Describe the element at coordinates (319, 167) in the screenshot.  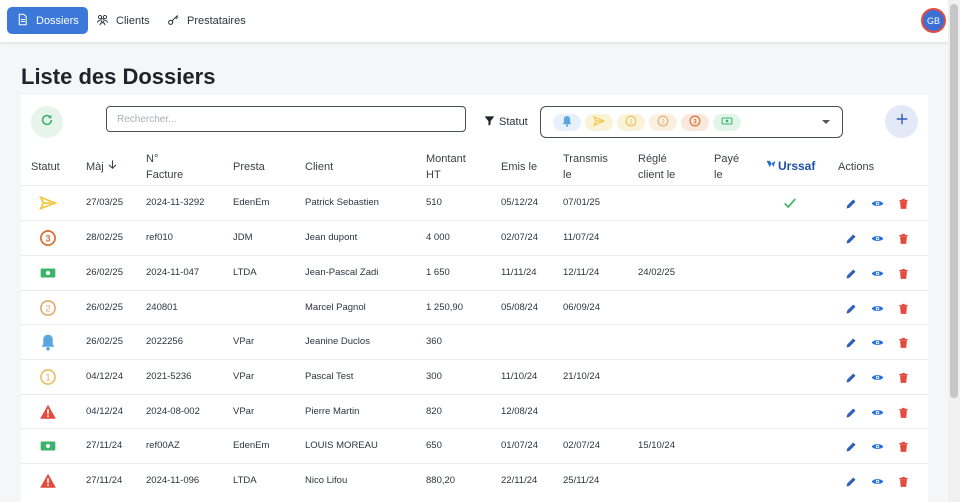
I see `header-client: Client` at that location.